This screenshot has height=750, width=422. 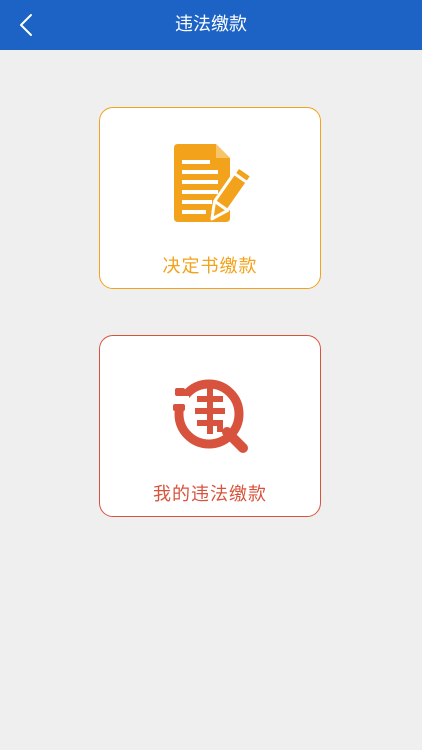 What do you see at coordinates (210, 266) in the screenshot?
I see `decision-payment-label: 决定书缴款` at bounding box center [210, 266].